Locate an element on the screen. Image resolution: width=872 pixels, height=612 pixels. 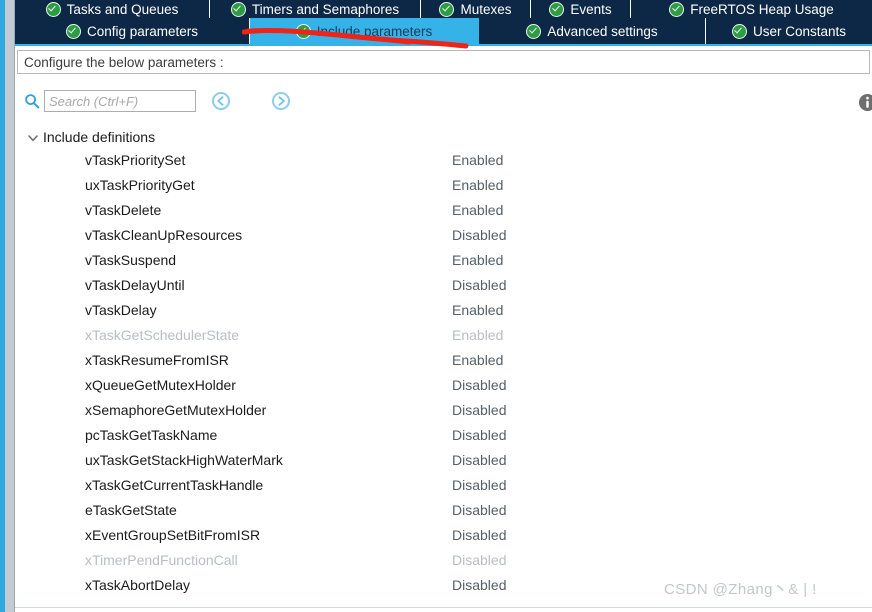
parameter-row: vTaskPrioritySet Enabled is located at coordinates (443, 161).